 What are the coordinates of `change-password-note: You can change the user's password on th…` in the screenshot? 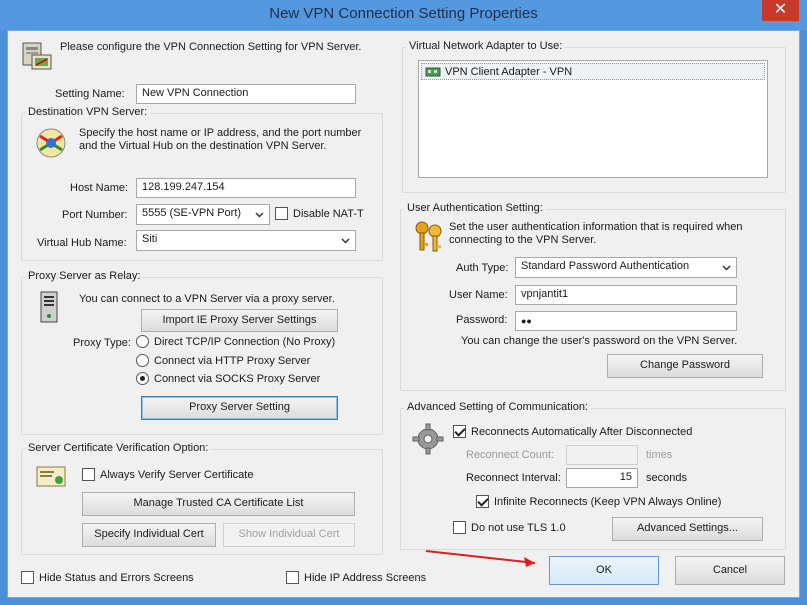 It's located at (599, 341).